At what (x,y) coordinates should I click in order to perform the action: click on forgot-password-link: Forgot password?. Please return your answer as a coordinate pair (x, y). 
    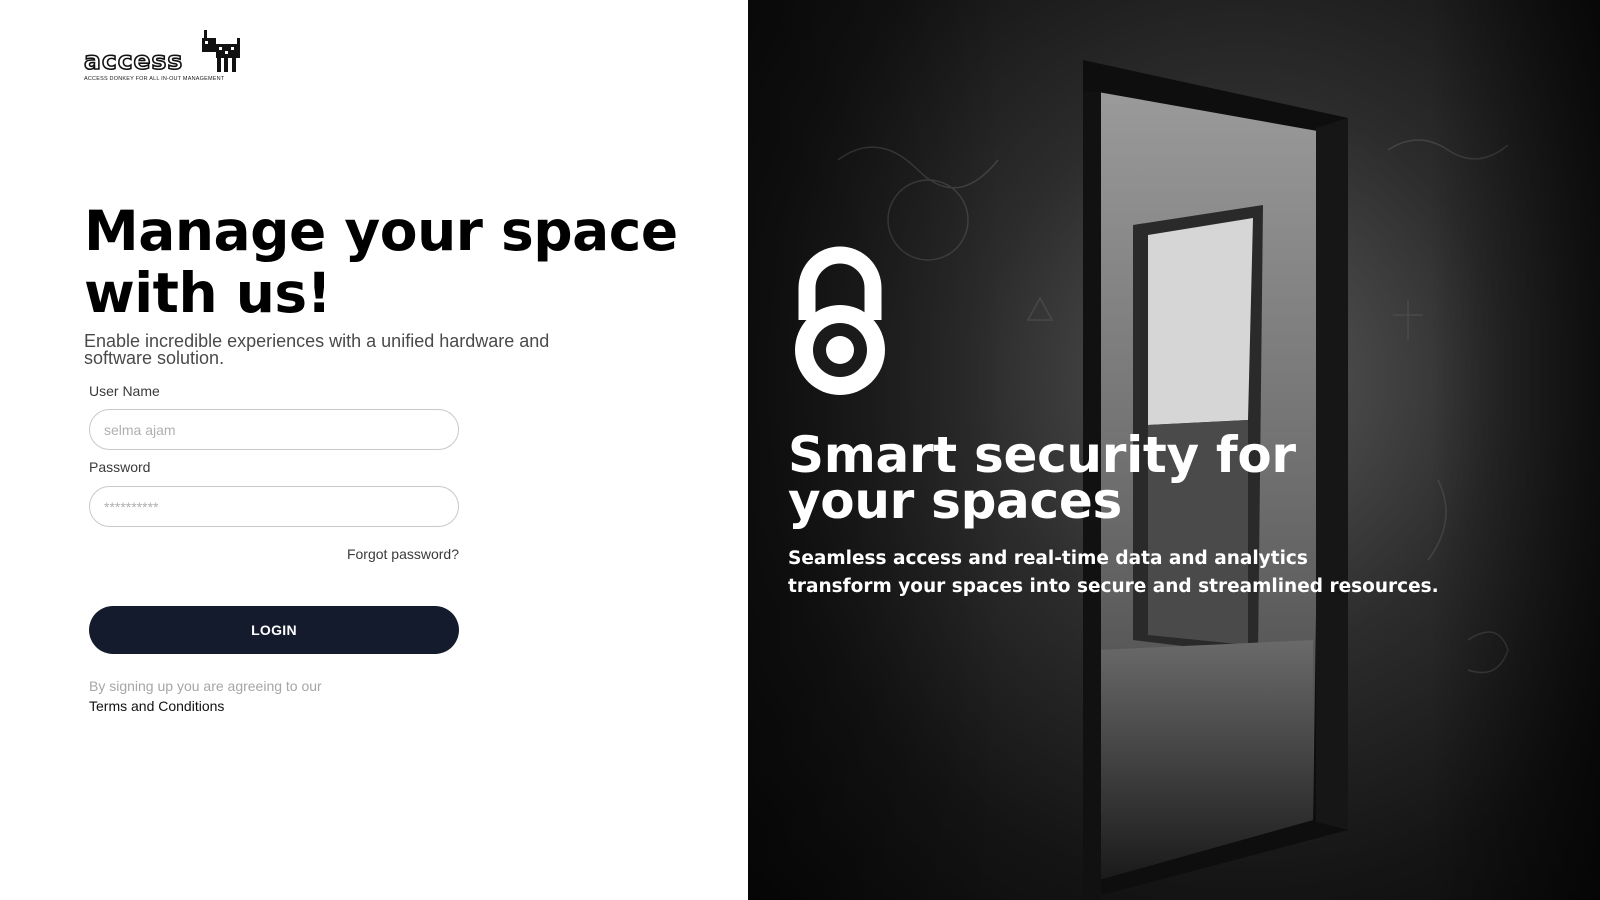
    Looking at the image, I should click on (379, 554).